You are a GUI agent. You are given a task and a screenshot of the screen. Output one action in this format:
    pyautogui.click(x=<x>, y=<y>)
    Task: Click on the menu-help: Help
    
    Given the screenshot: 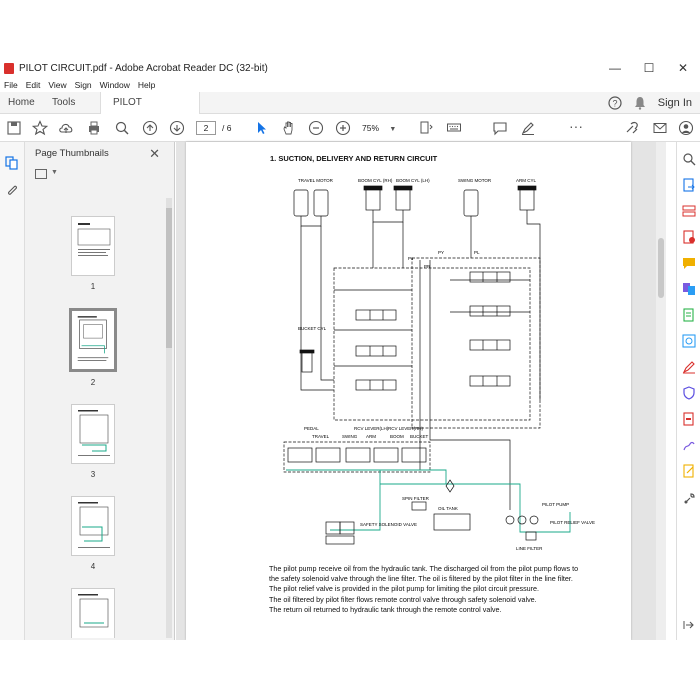 What is the action you would take?
    pyautogui.click(x=146, y=85)
    